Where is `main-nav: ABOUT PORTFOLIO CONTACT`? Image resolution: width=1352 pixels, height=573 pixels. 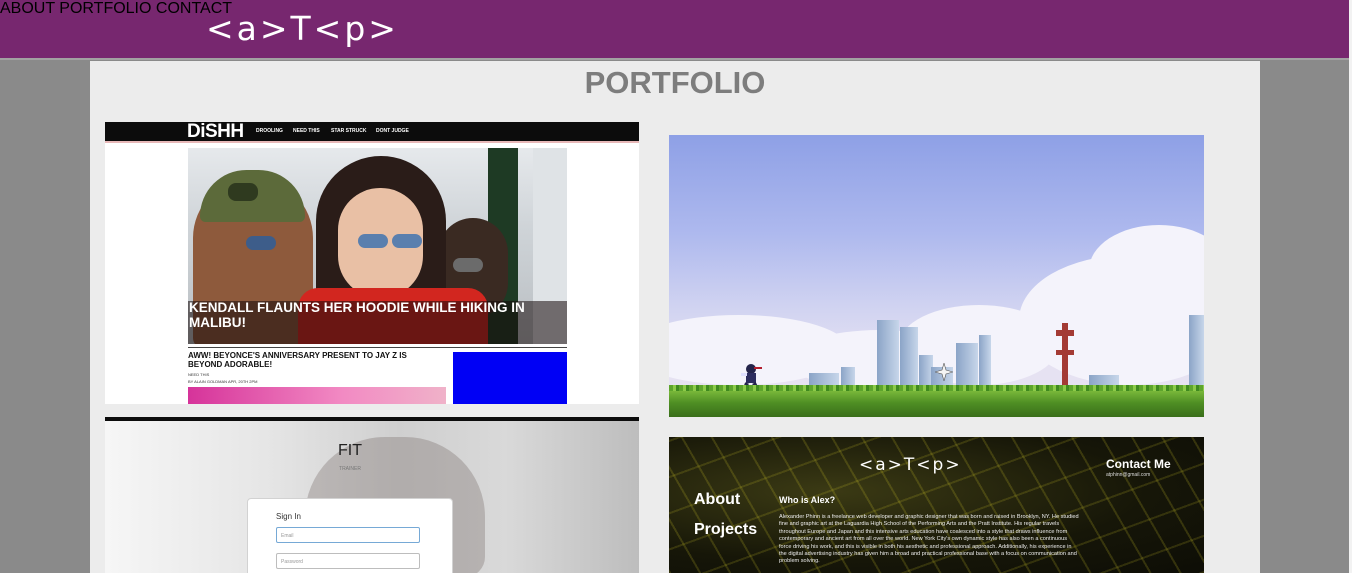
main-nav: ABOUT PORTFOLIO CONTACT is located at coordinates (676, 9).